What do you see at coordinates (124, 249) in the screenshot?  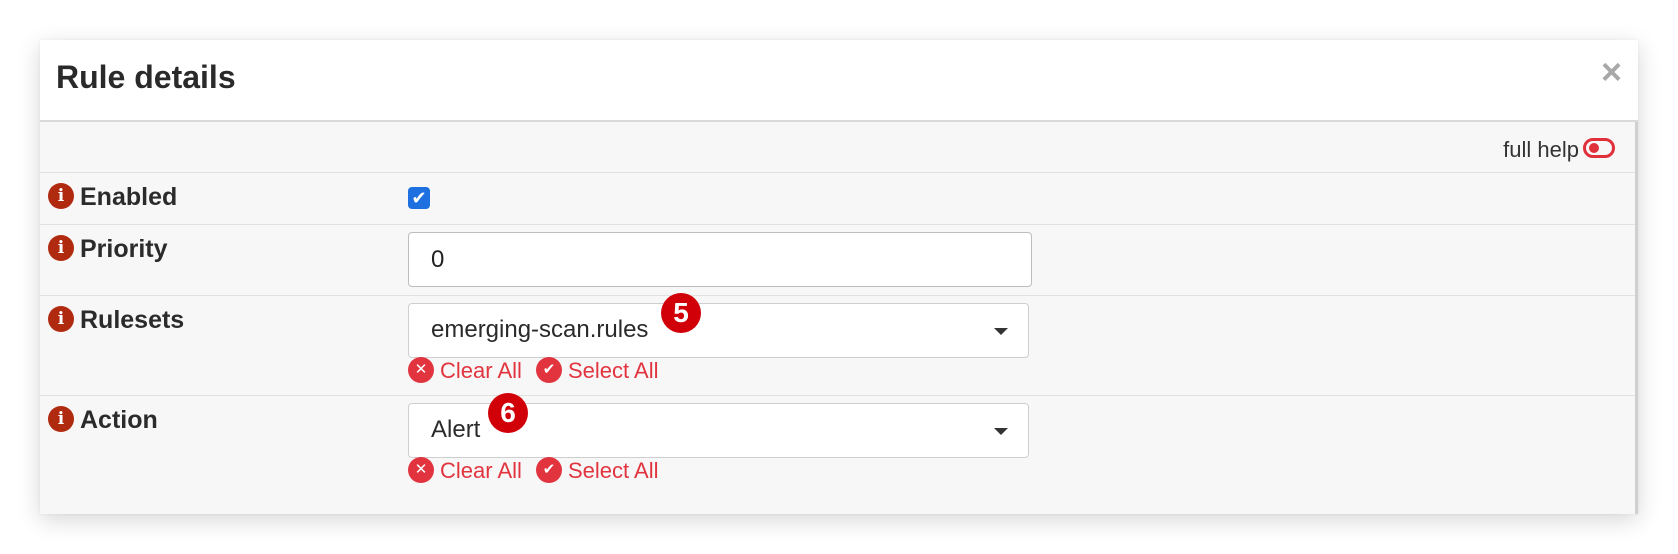 I see `priority-label: Priority` at bounding box center [124, 249].